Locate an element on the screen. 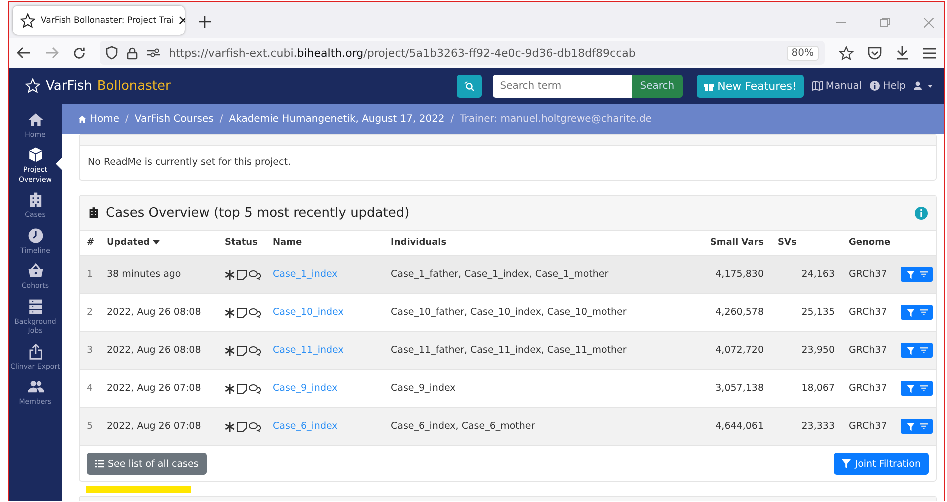  see-all-cases-button: See list of all cases is located at coordinates (147, 464).